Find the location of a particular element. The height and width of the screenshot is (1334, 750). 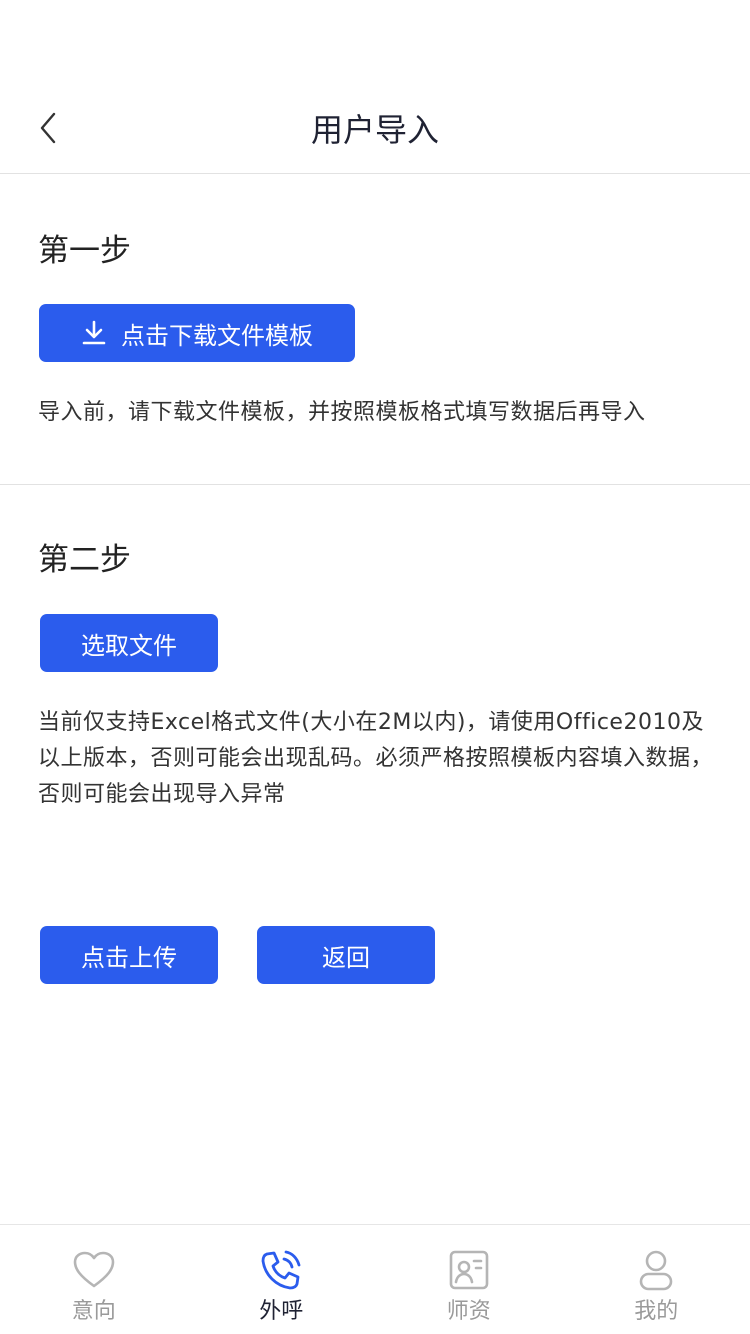

page-title: 用户导入 is located at coordinates (374, 130).